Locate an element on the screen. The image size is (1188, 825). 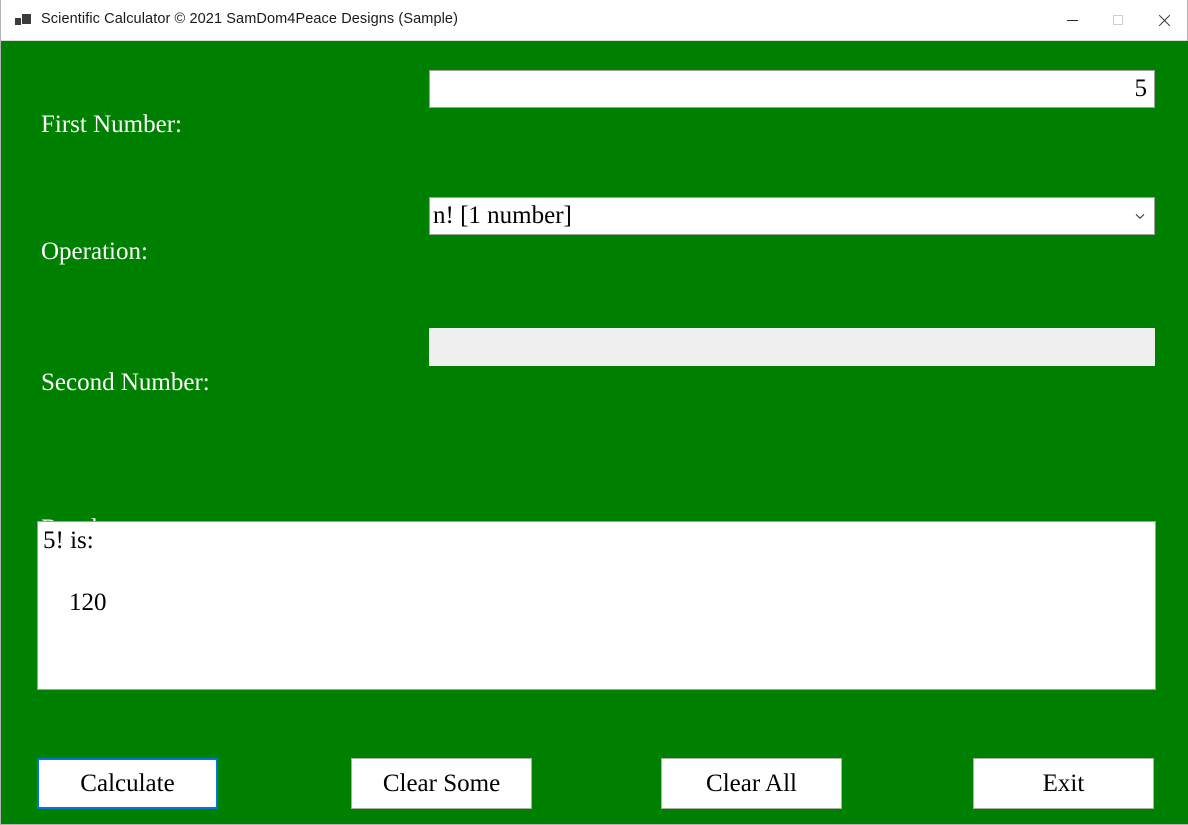
first-number-label: First Number: is located at coordinates (111, 124).